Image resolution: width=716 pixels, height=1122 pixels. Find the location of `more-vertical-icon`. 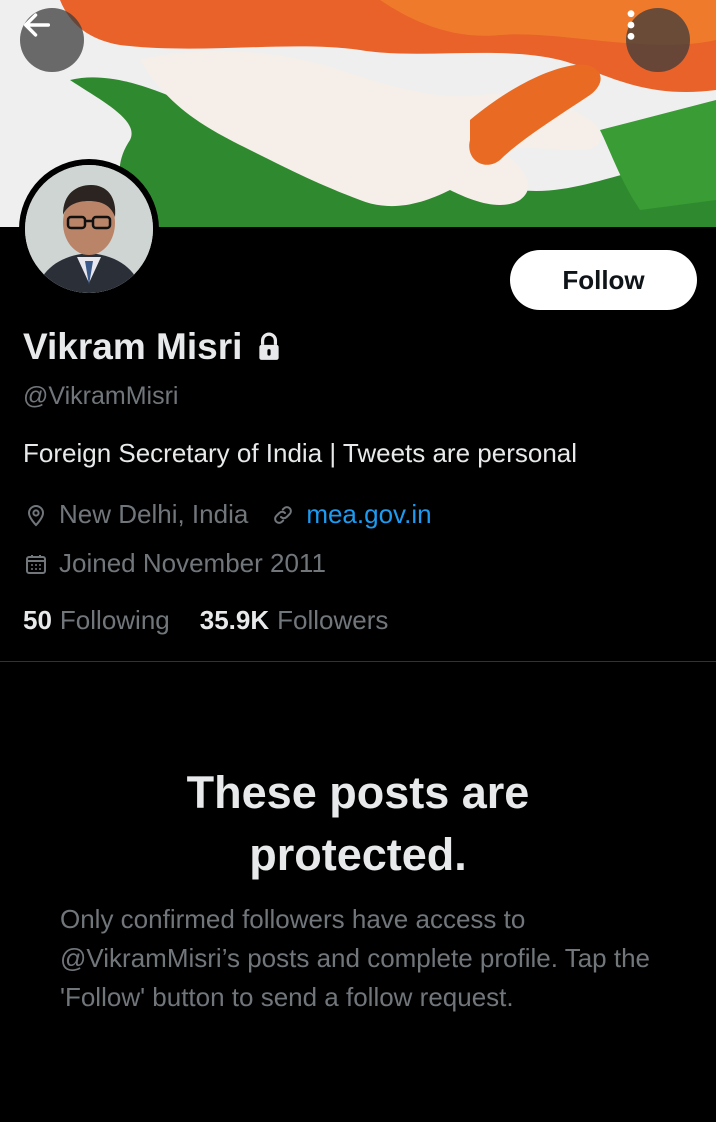

more-vertical-icon is located at coordinates (631, 25).